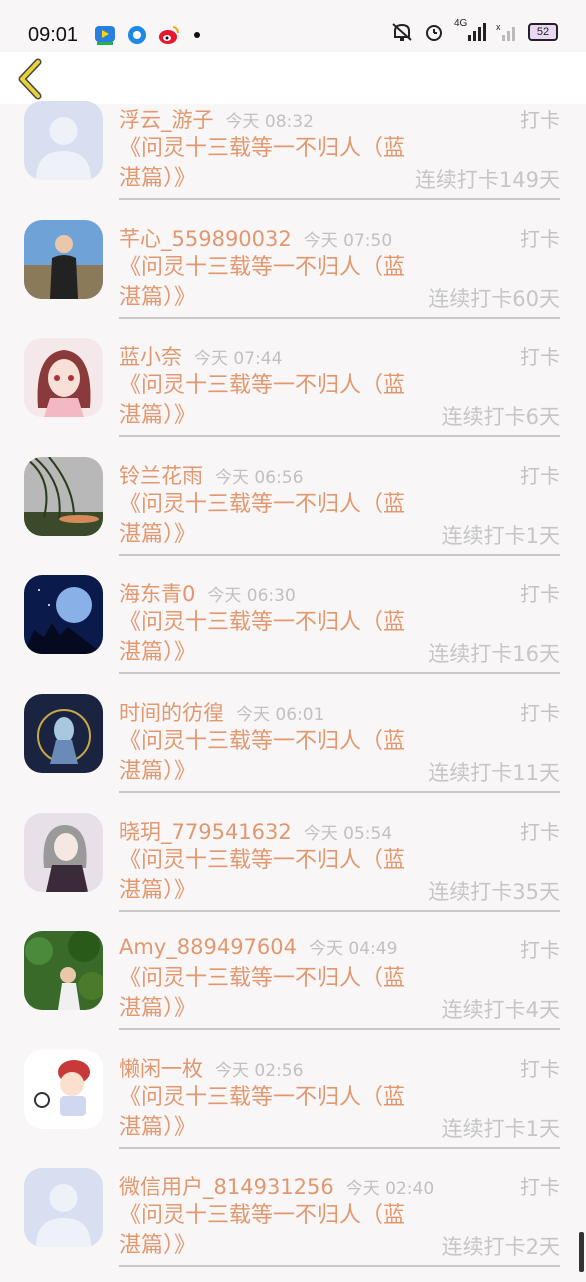 The image size is (586, 1282). What do you see at coordinates (505, 31) in the screenshot?
I see `cellular-signal-icon: x` at bounding box center [505, 31].